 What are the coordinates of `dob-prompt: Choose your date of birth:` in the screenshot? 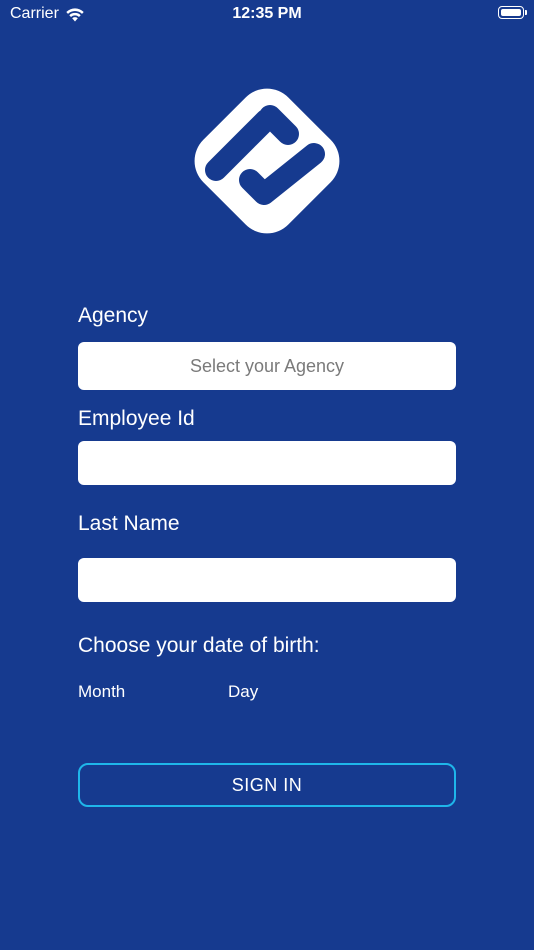 It's located at (199, 645).